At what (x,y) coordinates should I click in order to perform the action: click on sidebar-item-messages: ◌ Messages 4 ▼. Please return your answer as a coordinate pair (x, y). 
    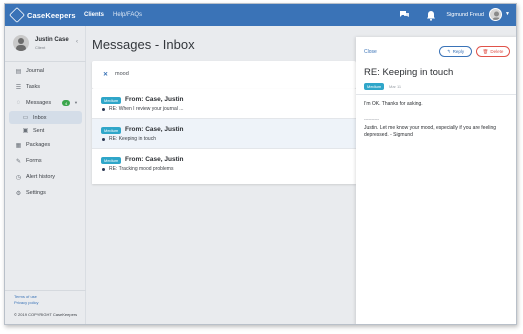
    Looking at the image, I should click on (45, 103).